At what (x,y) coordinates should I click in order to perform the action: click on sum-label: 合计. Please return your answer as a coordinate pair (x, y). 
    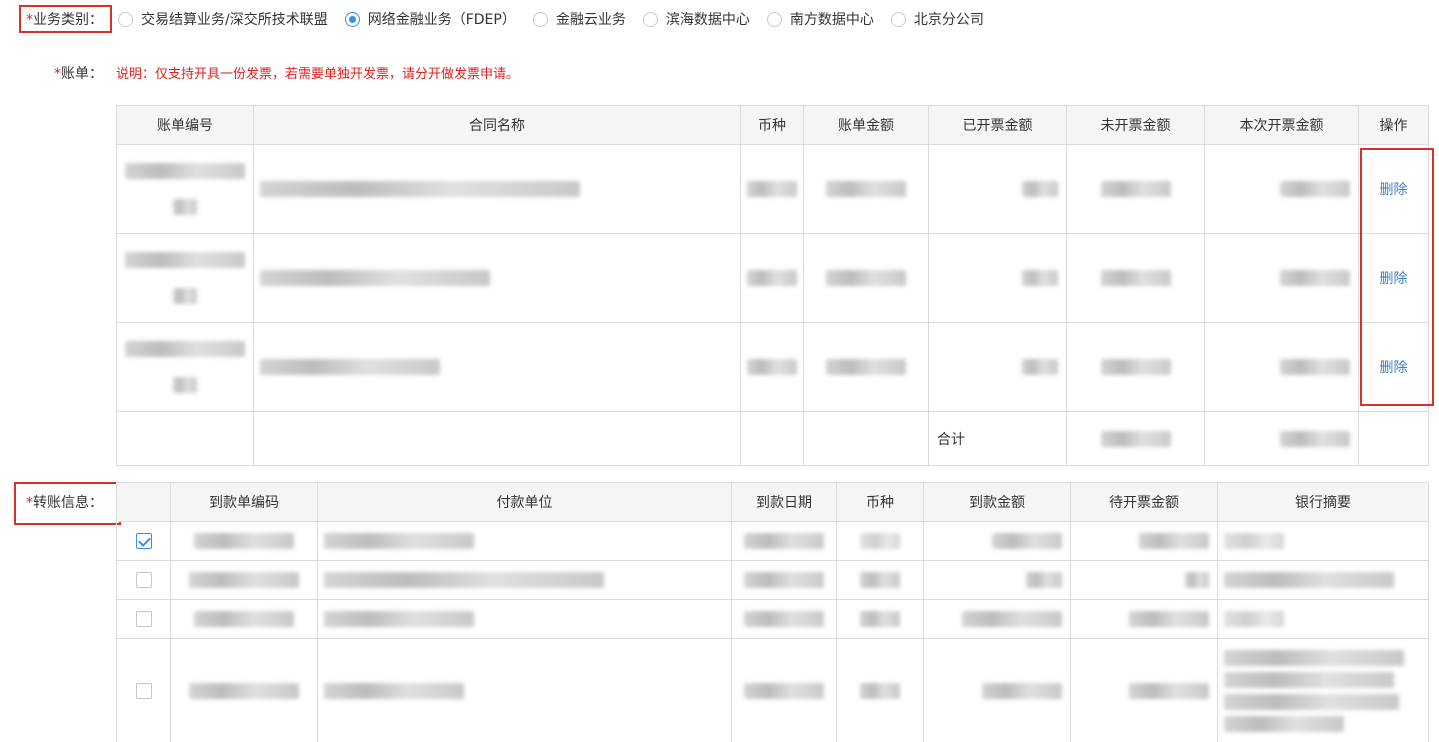
    Looking at the image, I should click on (997, 438).